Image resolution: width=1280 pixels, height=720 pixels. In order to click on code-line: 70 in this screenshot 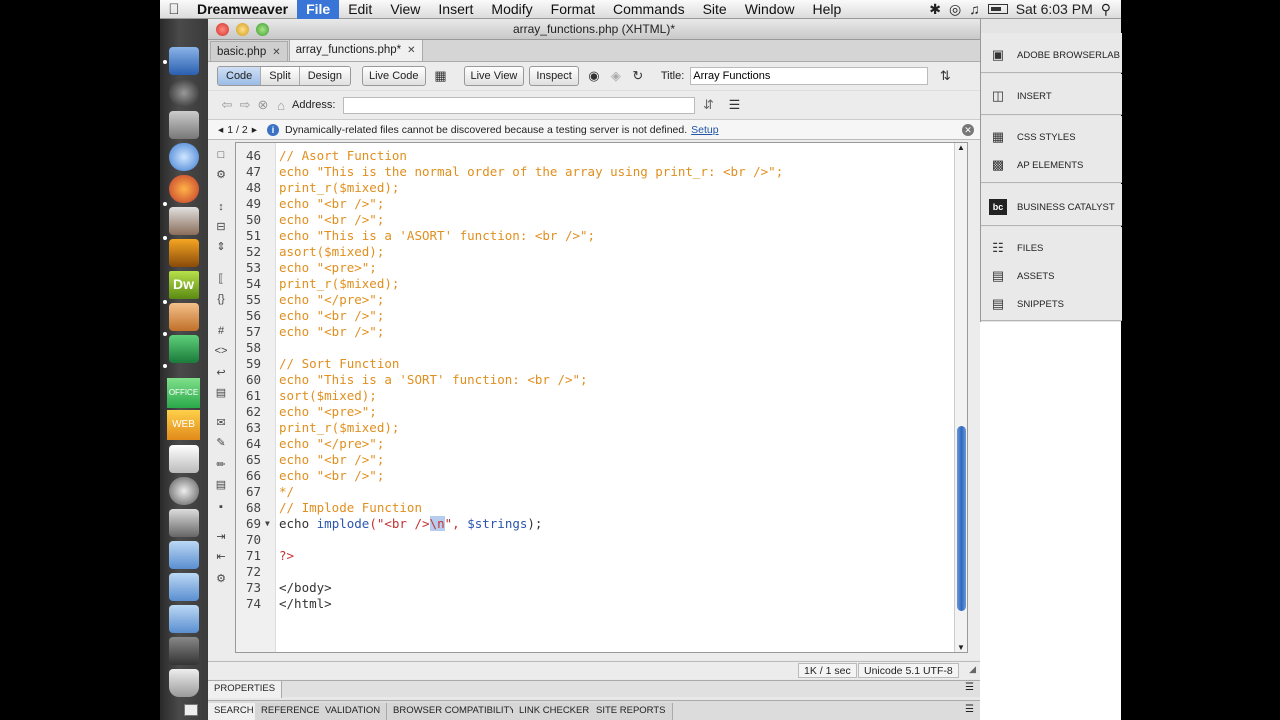, I will do `click(601, 540)`.